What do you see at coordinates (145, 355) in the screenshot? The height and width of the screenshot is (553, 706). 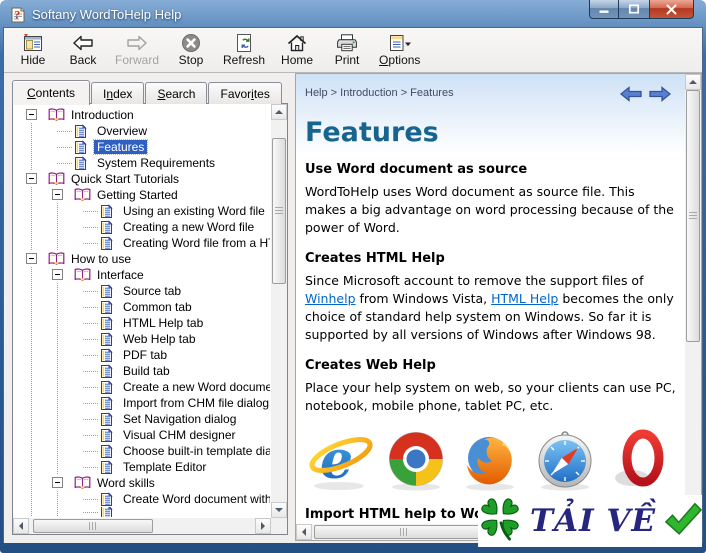 I see `tree-item-label: PDF tab` at bounding box center [145, 355].